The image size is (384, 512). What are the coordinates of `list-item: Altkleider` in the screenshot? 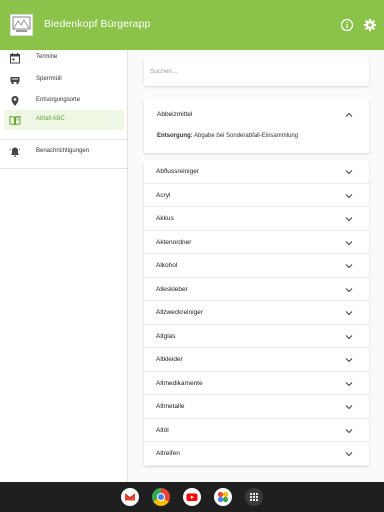 It's located at (256, 360).